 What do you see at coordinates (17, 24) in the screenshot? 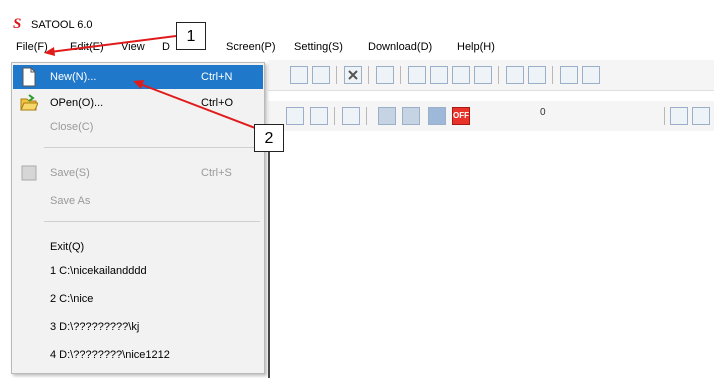
I see `app-logo-icon: S` at bounding box center [17, 24].